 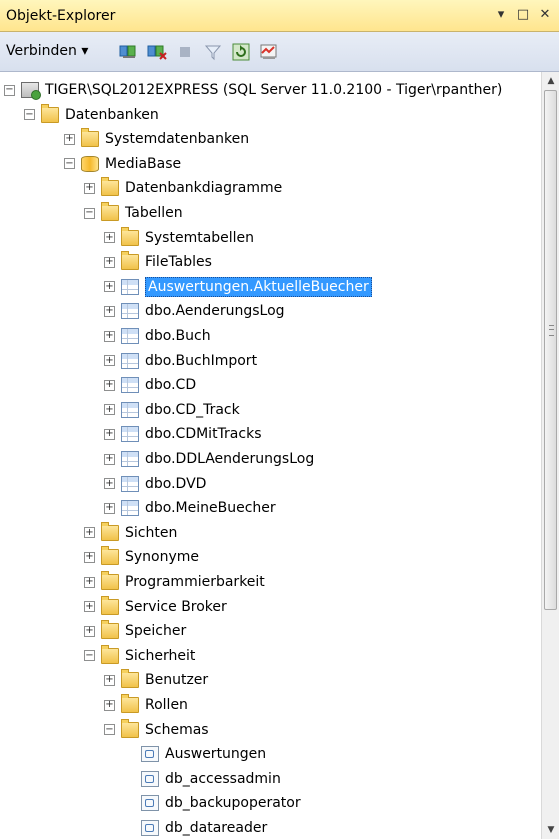 I want to click on tree-item: + Systemtabellen, so click(x=179, y=238).